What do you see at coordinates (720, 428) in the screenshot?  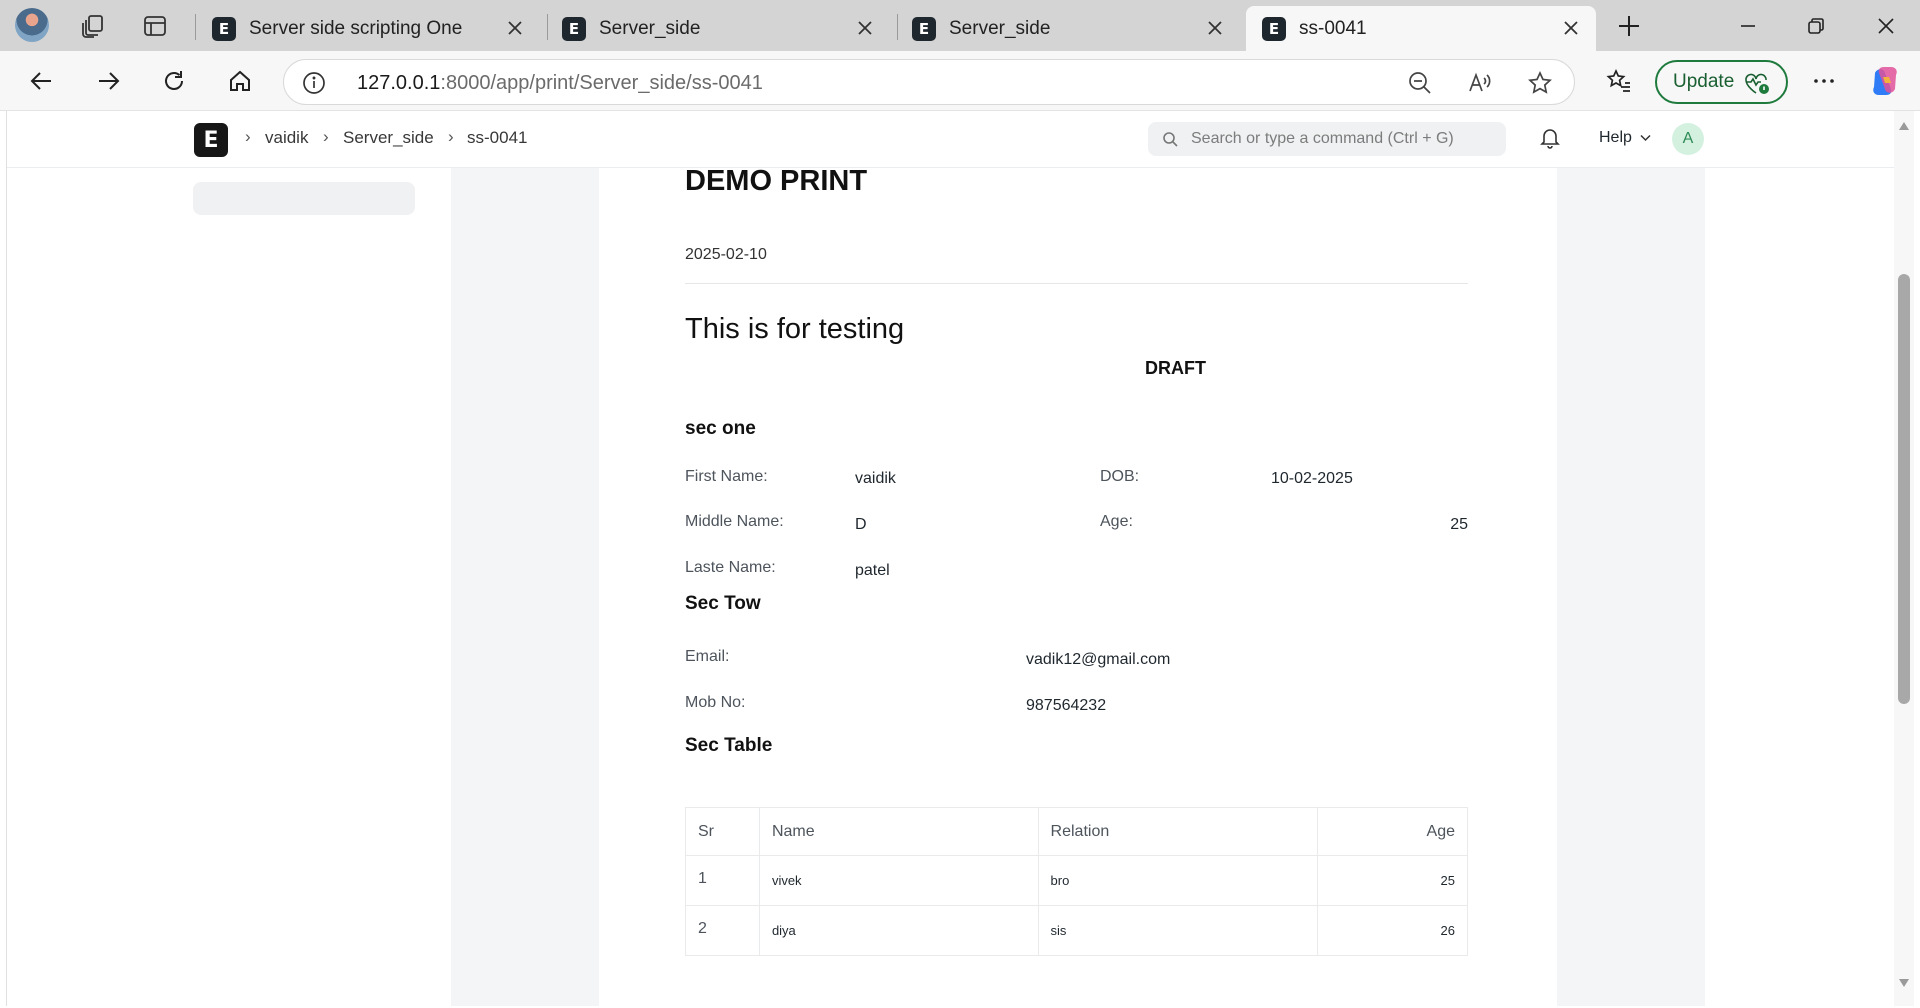 I see `section-heading-one: sec one` at bounding box center [720, 428].